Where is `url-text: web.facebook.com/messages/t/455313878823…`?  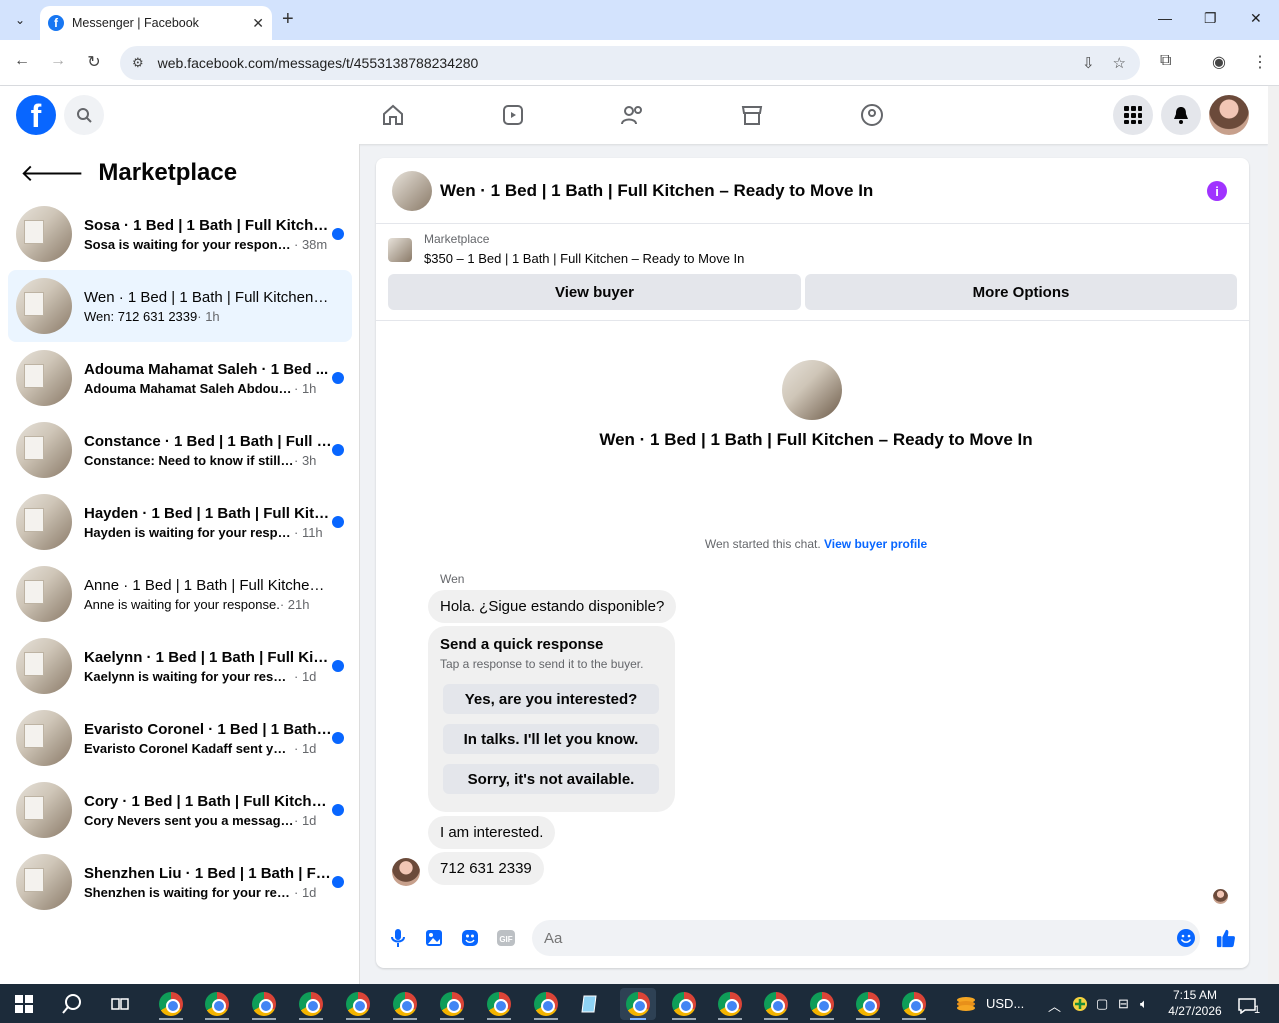
url-text: web.facebook.com/messages/t/455313878823… is located at coordinates (318, 63).